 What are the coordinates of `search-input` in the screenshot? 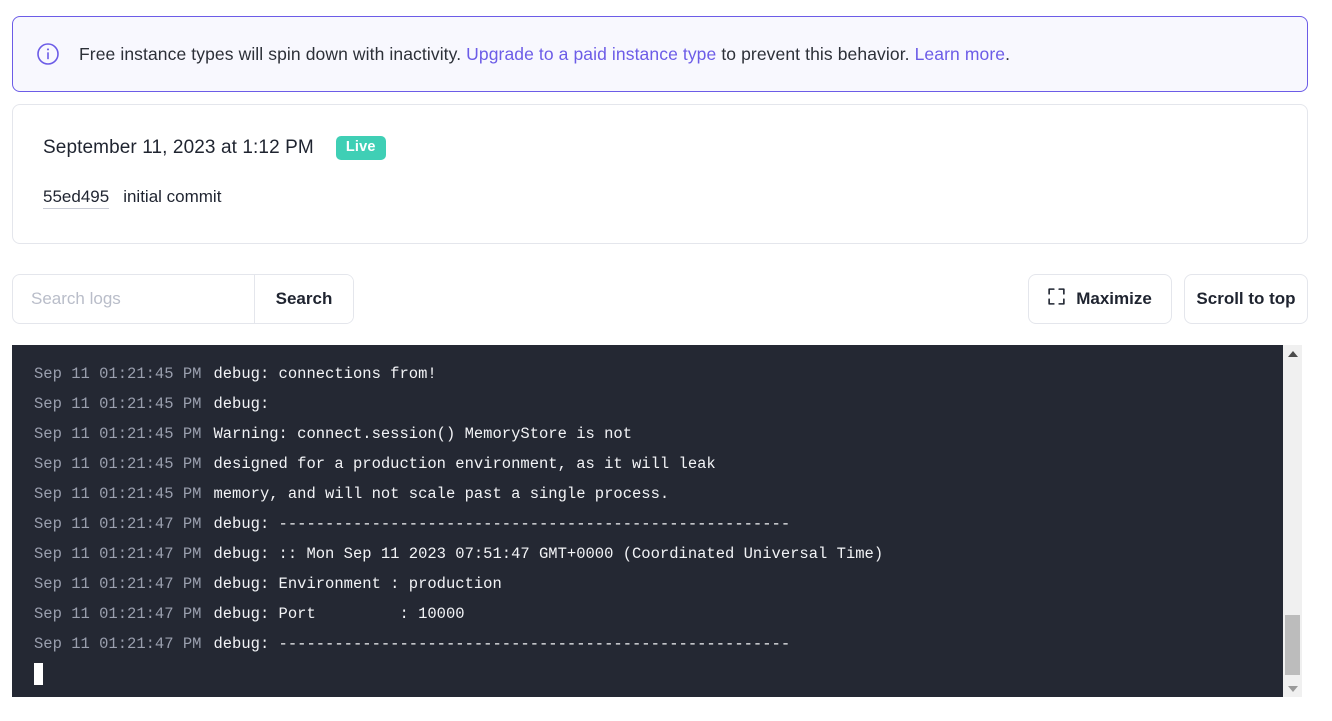 It's located at (133, 299).